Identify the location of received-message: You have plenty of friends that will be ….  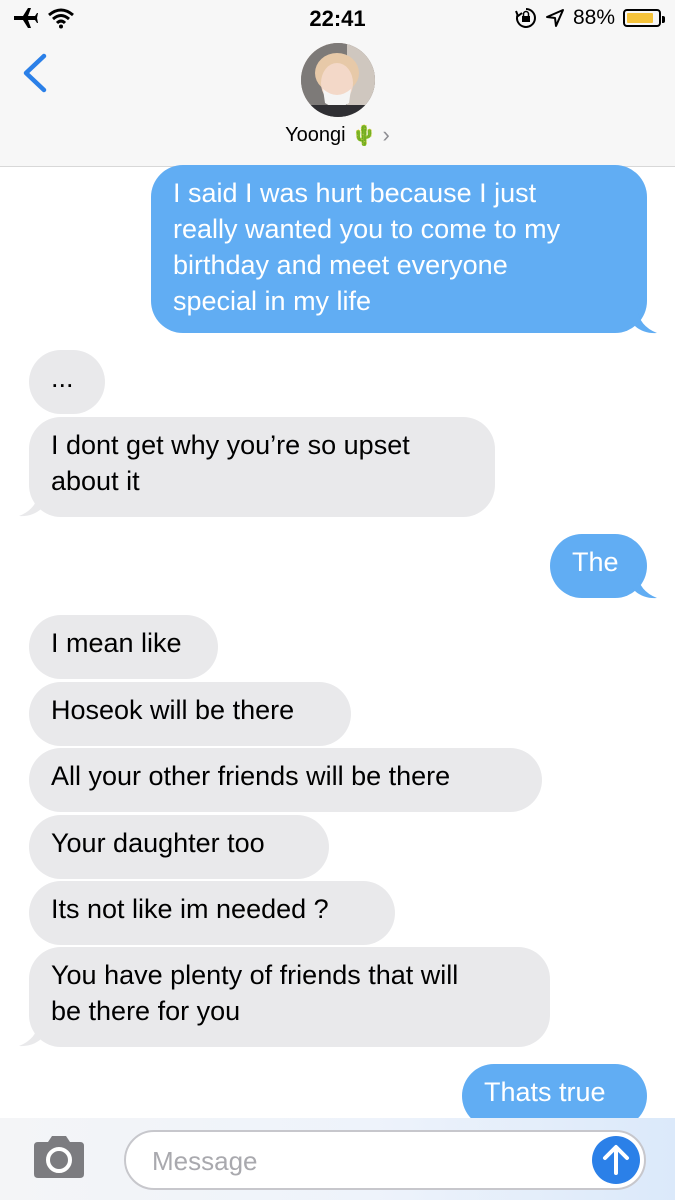
(289, 997).